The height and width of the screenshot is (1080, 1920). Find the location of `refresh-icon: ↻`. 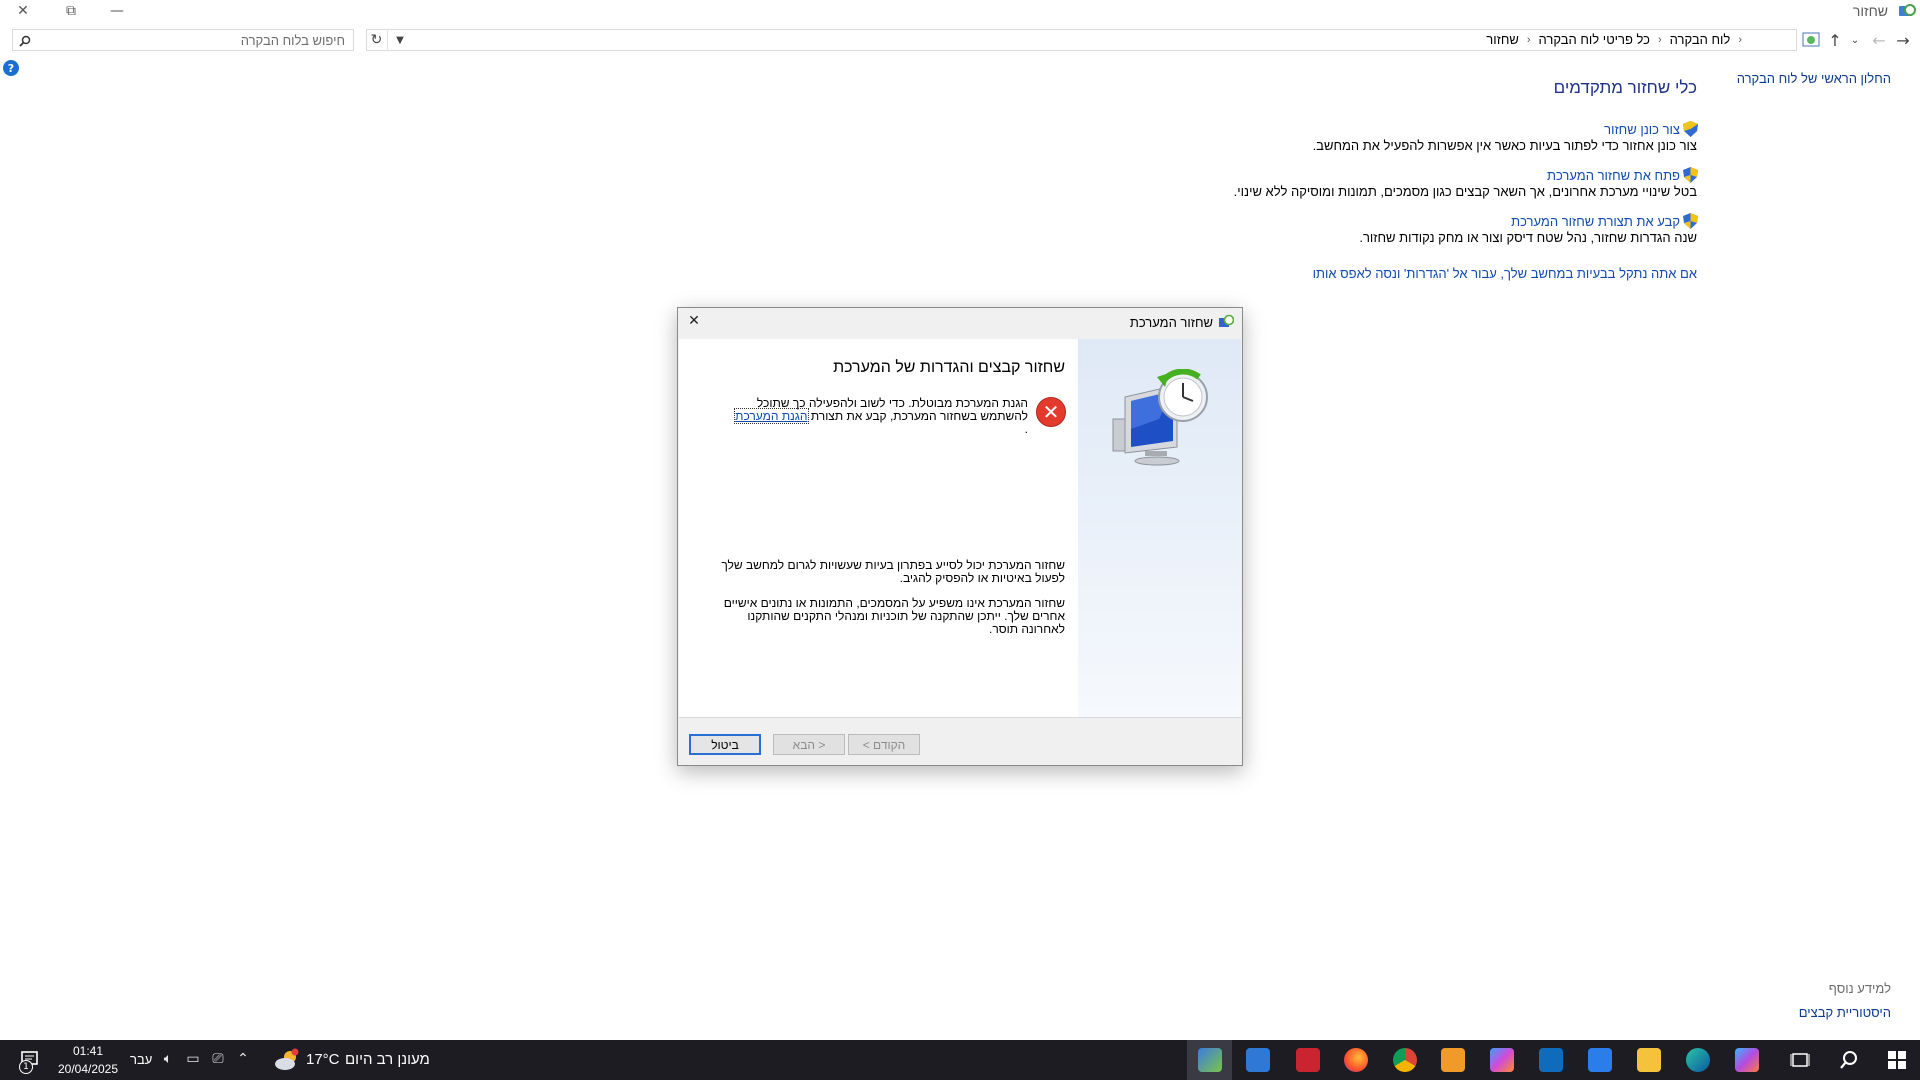

refresh-icon: ↻ is located at coordinates (376, 40).